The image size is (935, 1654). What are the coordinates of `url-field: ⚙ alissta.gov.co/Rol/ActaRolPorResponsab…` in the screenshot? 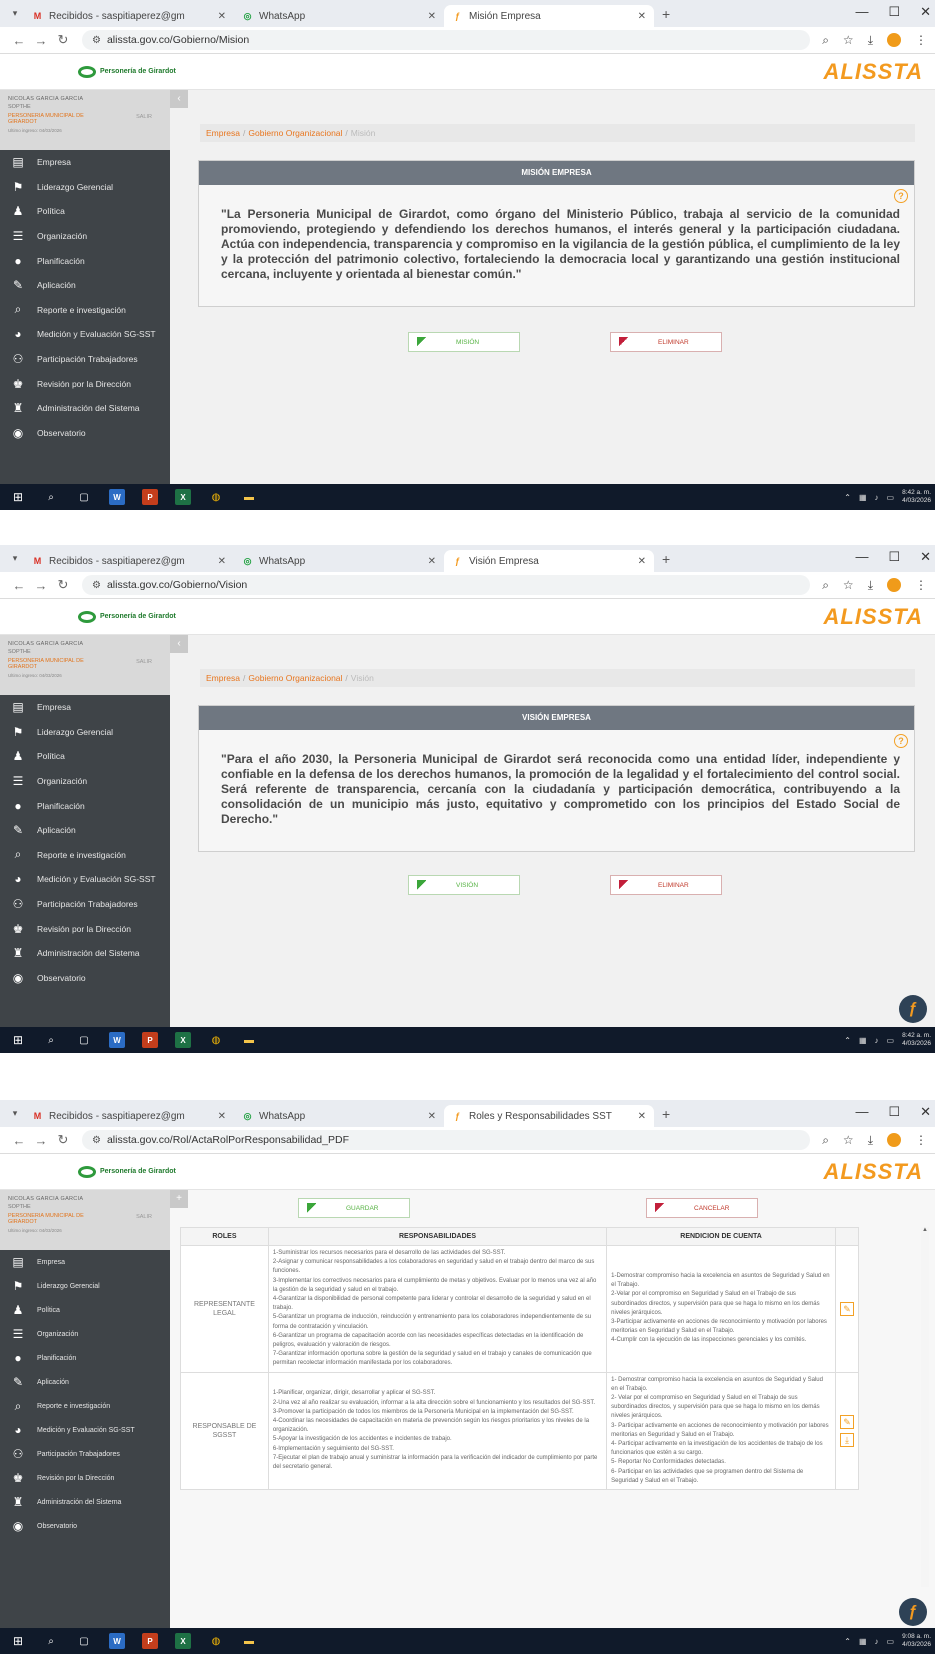 It's located at (446, 1140).